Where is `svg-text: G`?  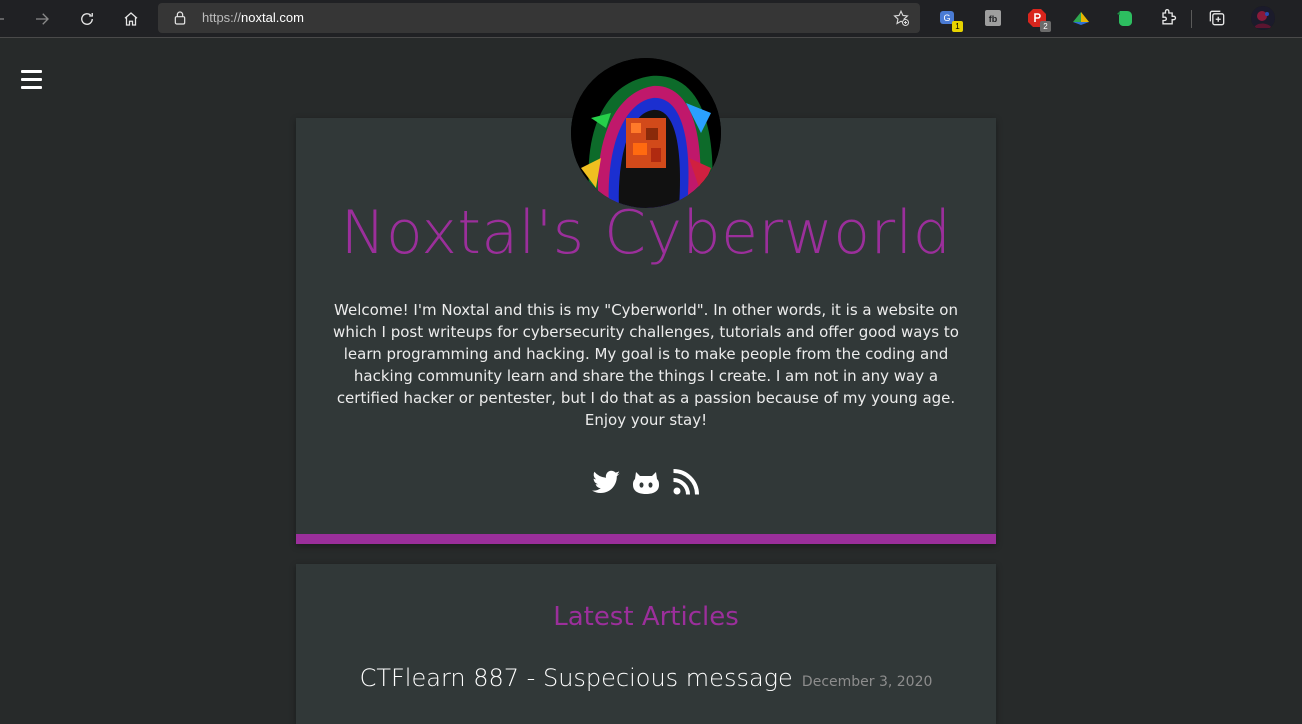
svg-text: G is located at coordinates (946, 18).